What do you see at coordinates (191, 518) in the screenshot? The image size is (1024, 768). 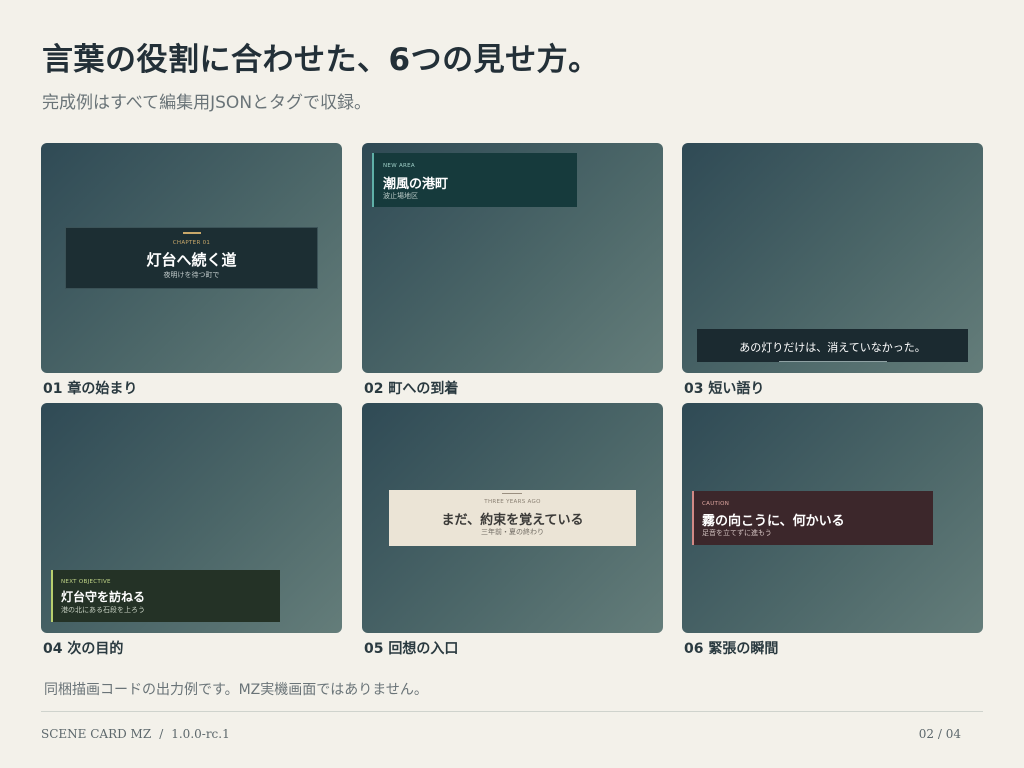 I see `example-preview: NEXT OBJECTIVE 灯台守を訪ねる 港の北にある石段を上ろう` at bounding box center [191, 518].